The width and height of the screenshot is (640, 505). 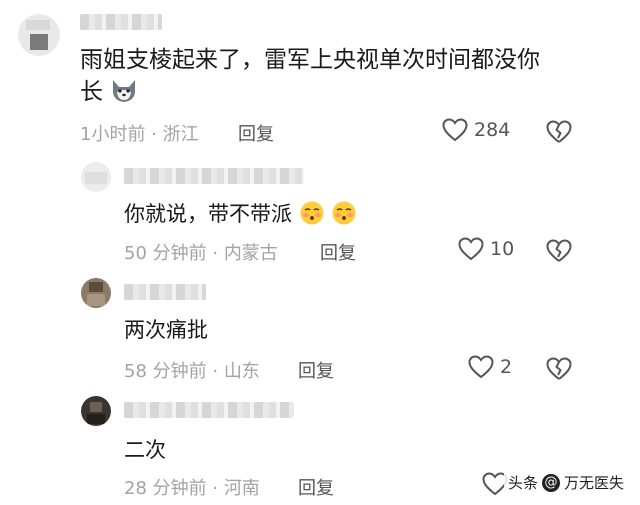 What do you see at coordinates (486, 249) in the screenshot?
I see `like-button: 10` at bounding box center [486, 249].